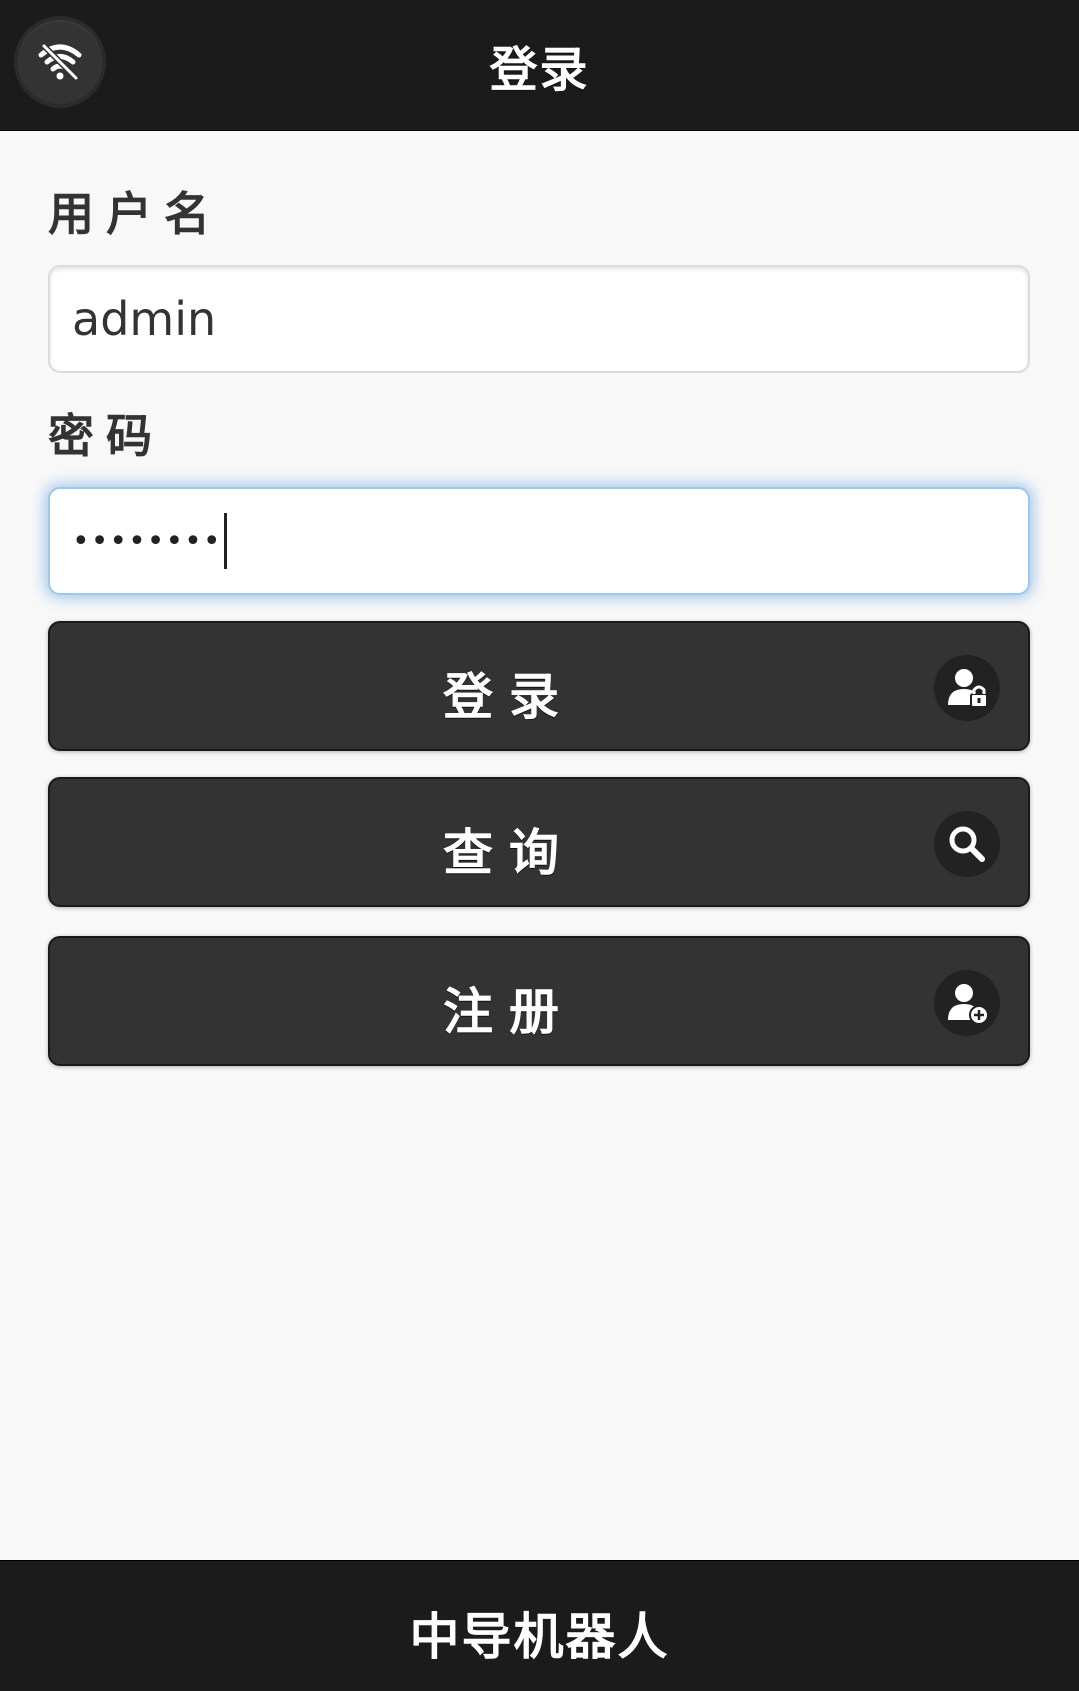 This screenshot has height=1691, width=1079. What do you see at coordinates (147, 541) in the screenshot?
I see `password-value: ••••••••` at bounding box center [147, 541].